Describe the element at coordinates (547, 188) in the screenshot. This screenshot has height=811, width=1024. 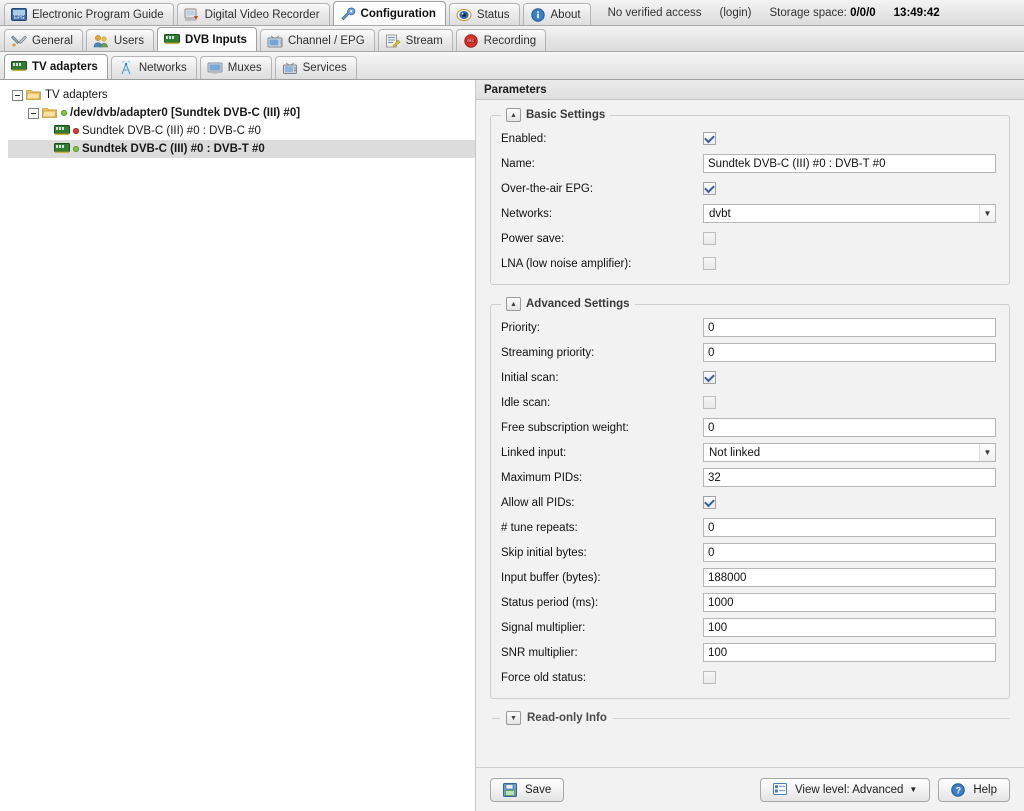
I see `field-label: Over-the-air EPG:` at that location.